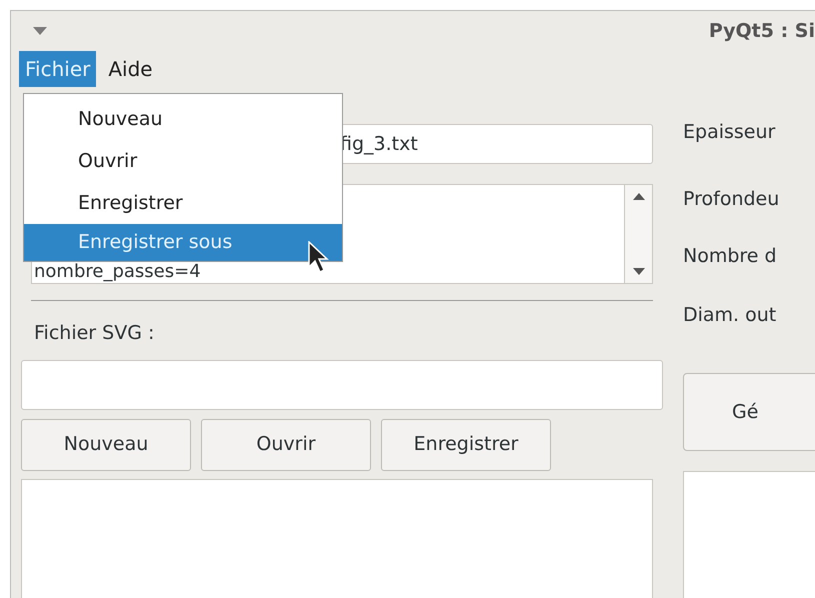 This screenshot has height=598, width=815. What do you see at coordinates (730, 315) in the screenshot?
I see `tool-diameter-label: Diam. out` at bounding box center [730, 315].